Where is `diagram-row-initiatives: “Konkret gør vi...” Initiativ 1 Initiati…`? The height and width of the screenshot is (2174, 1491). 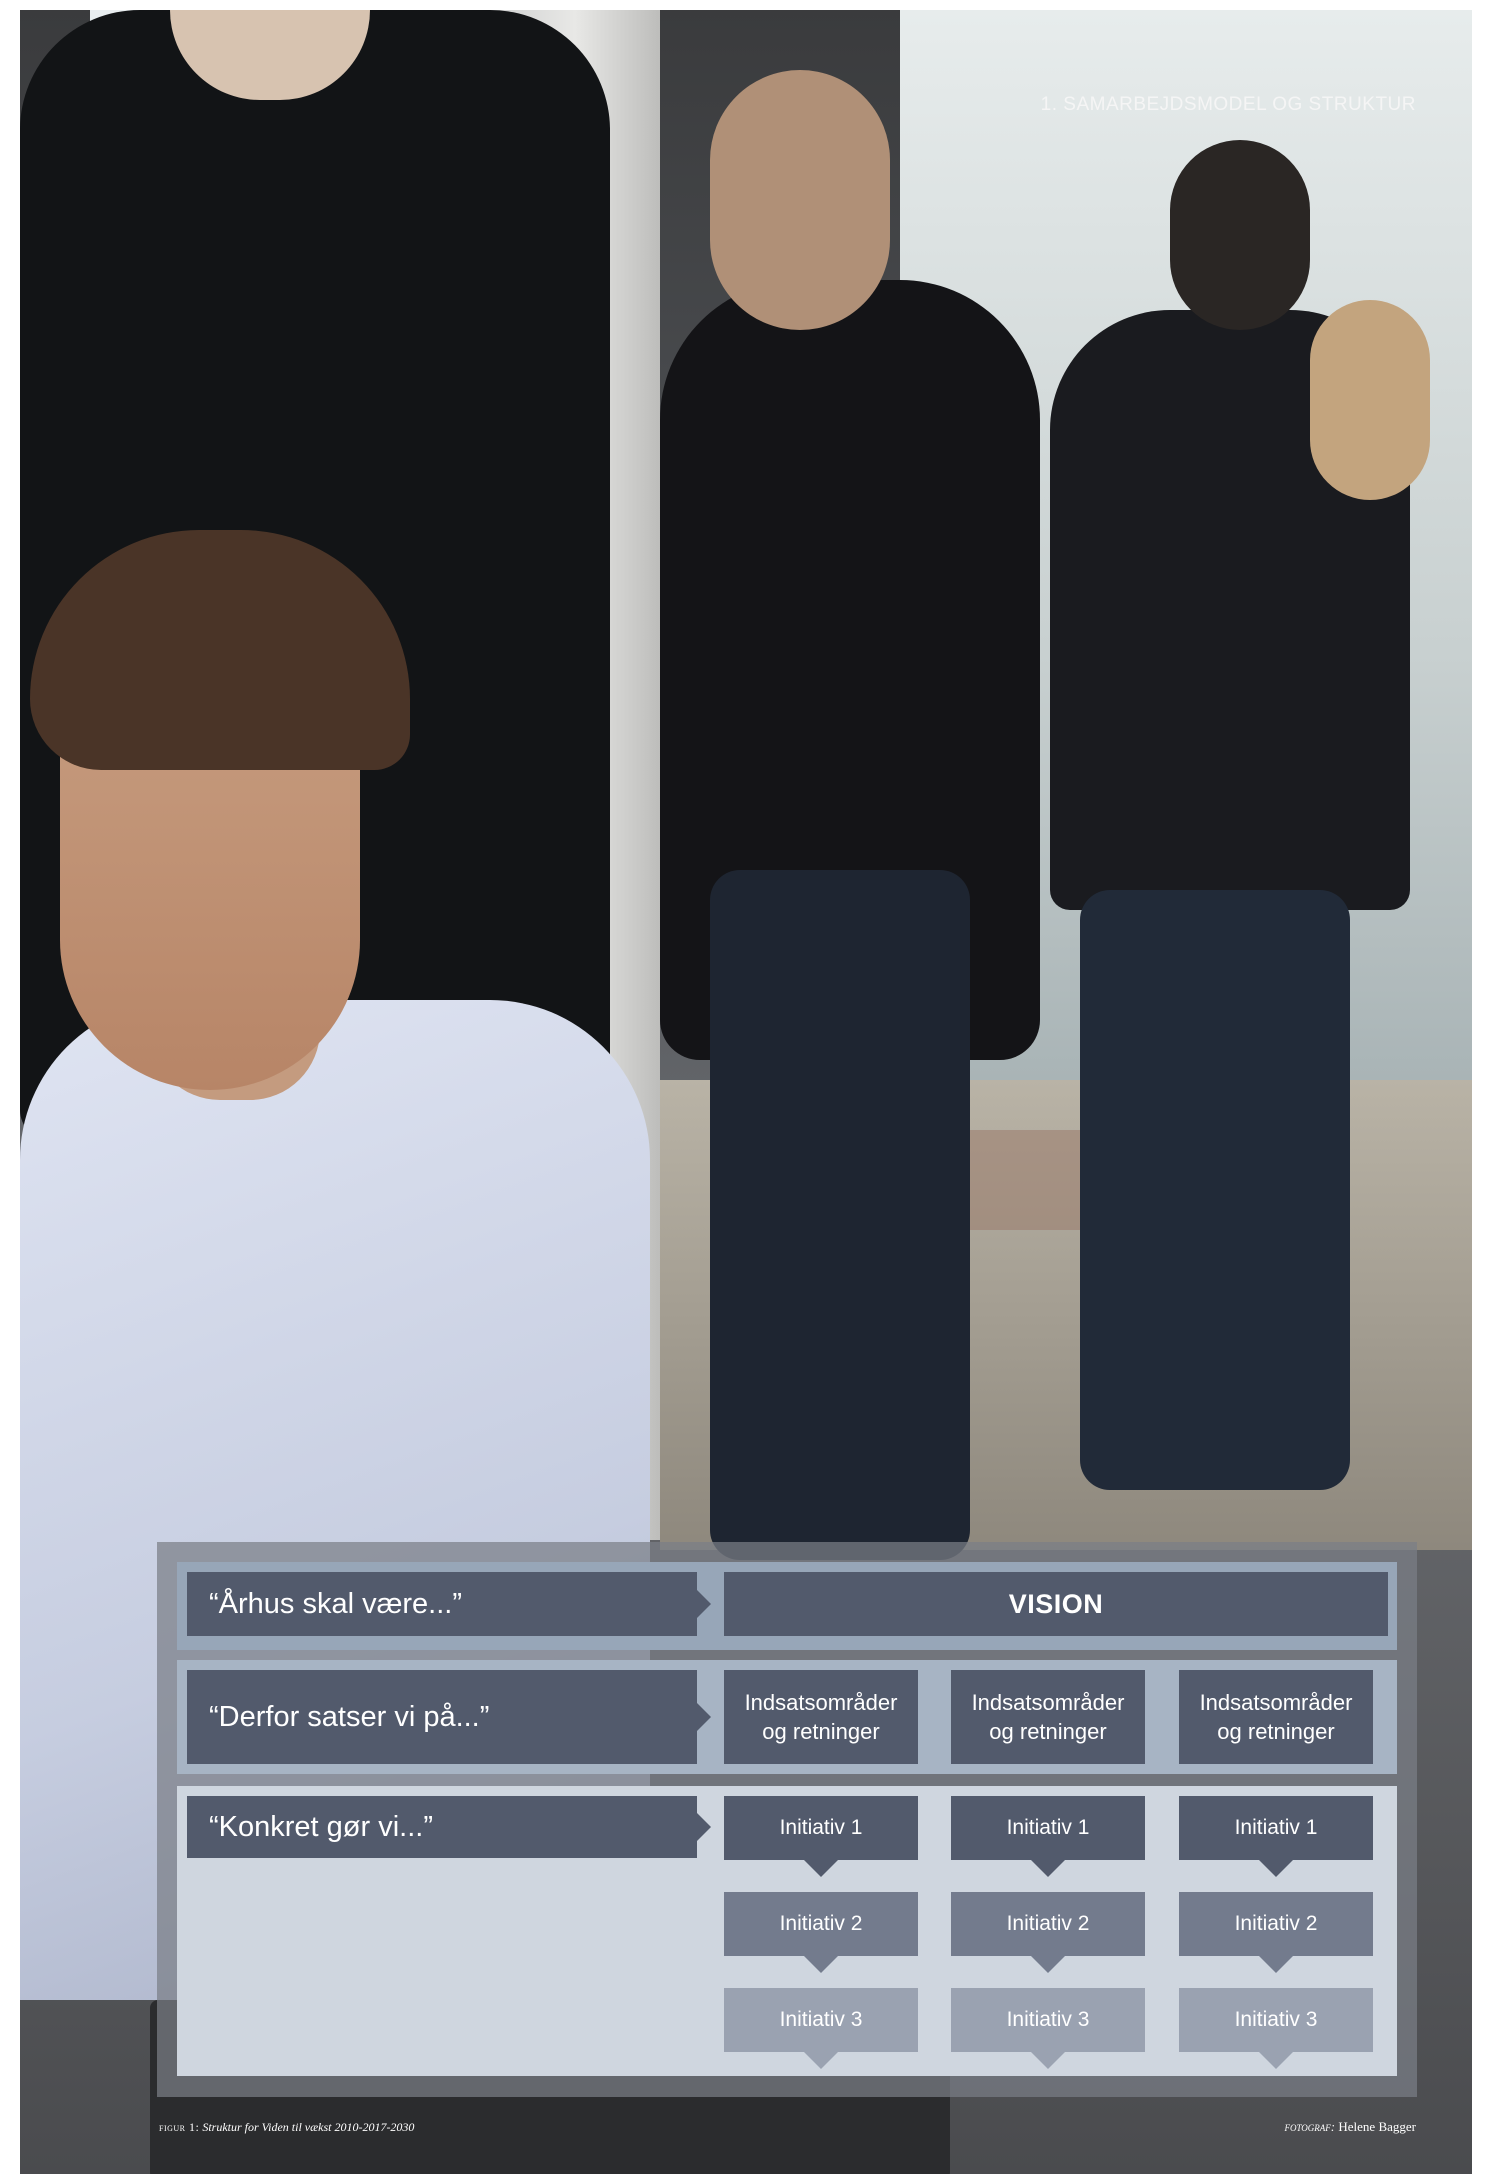
diagram-row-initiatives: “Konkret gør vi...” Initiativ 1 Initiati… is located at coordinates (787, 1931).